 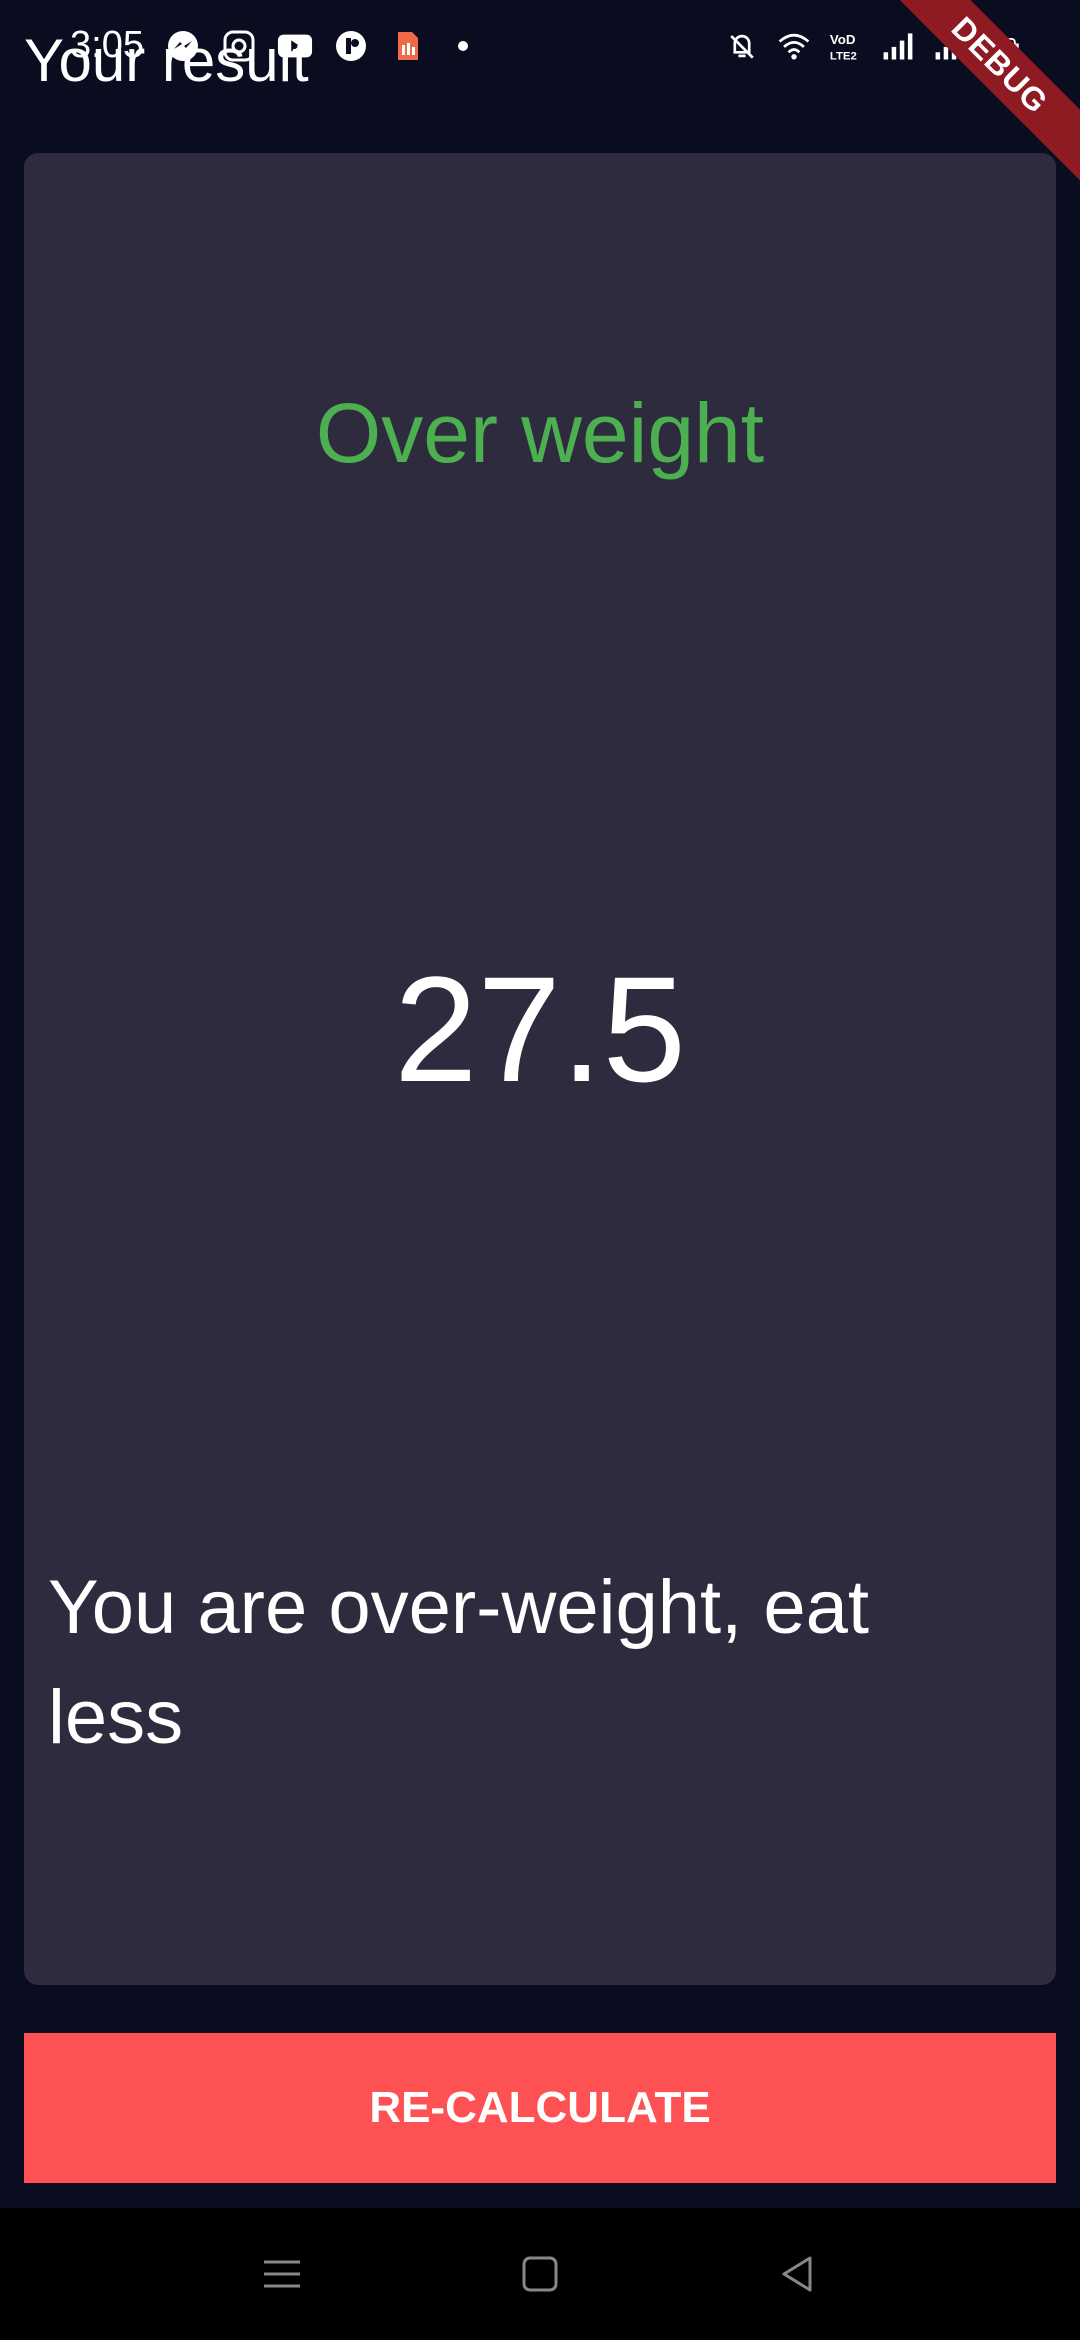 I want to click on page-title: Your result, so click(x=166, y=60).